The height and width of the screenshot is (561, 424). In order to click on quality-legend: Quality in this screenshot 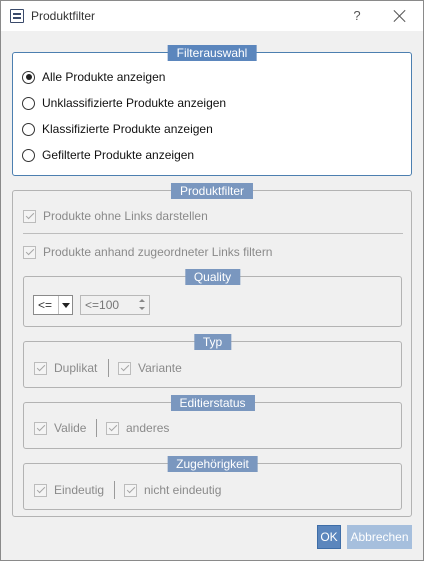, I will do `click(212, 277)`.